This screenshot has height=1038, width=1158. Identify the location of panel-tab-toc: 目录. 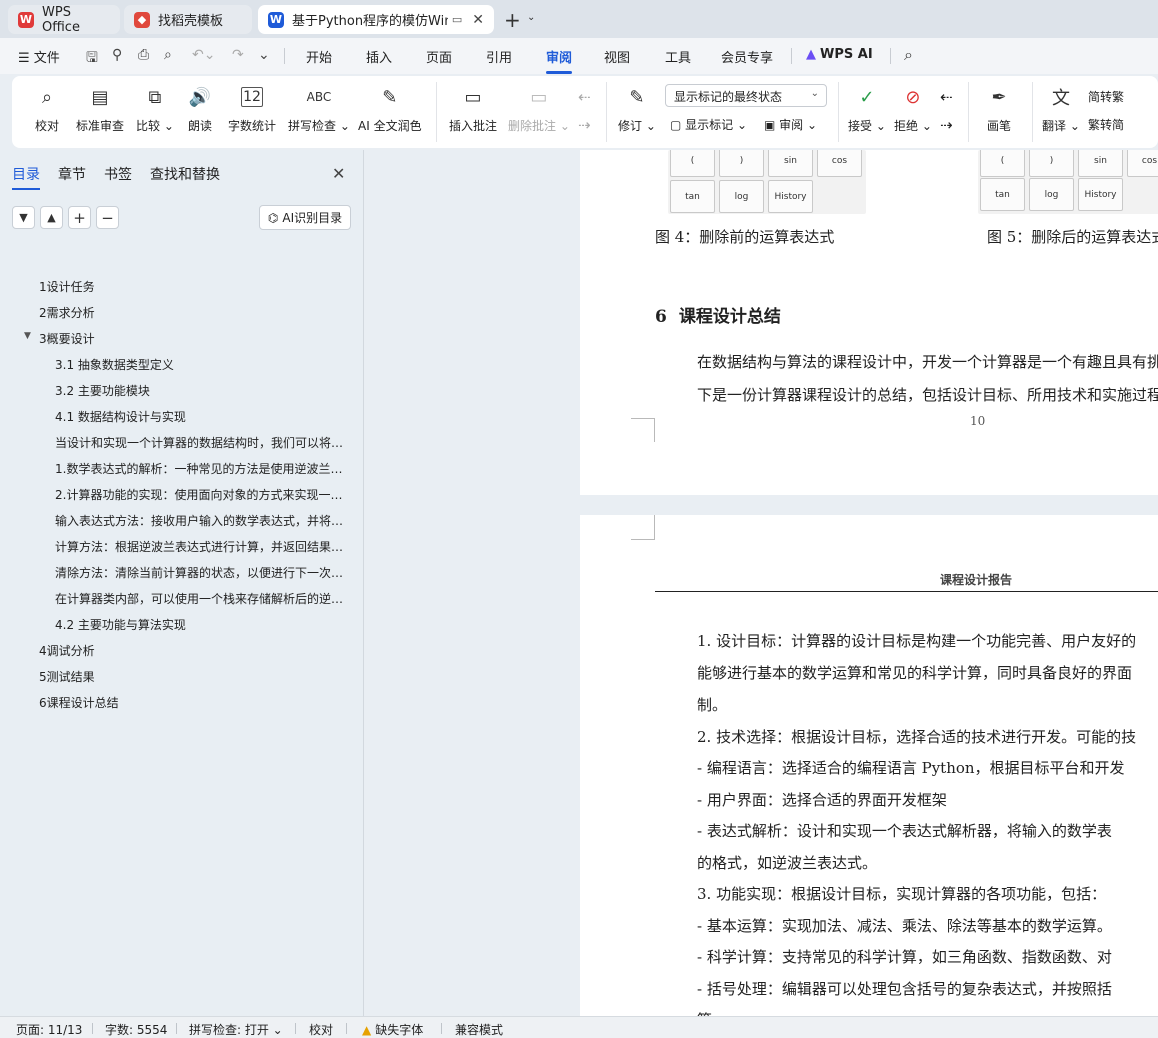
(26, 177).